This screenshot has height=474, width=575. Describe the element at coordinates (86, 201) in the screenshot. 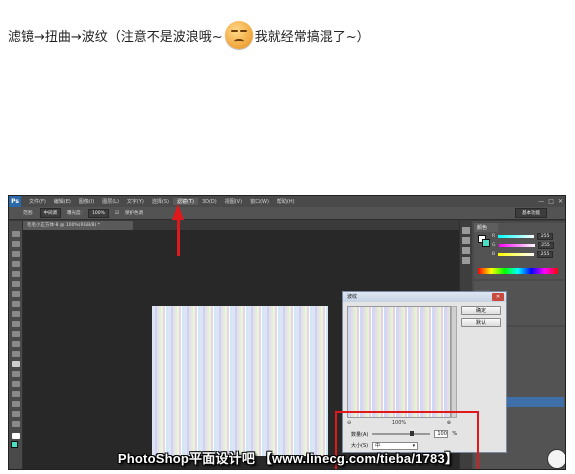

I see `menu-image: 图像(I)` at that location.